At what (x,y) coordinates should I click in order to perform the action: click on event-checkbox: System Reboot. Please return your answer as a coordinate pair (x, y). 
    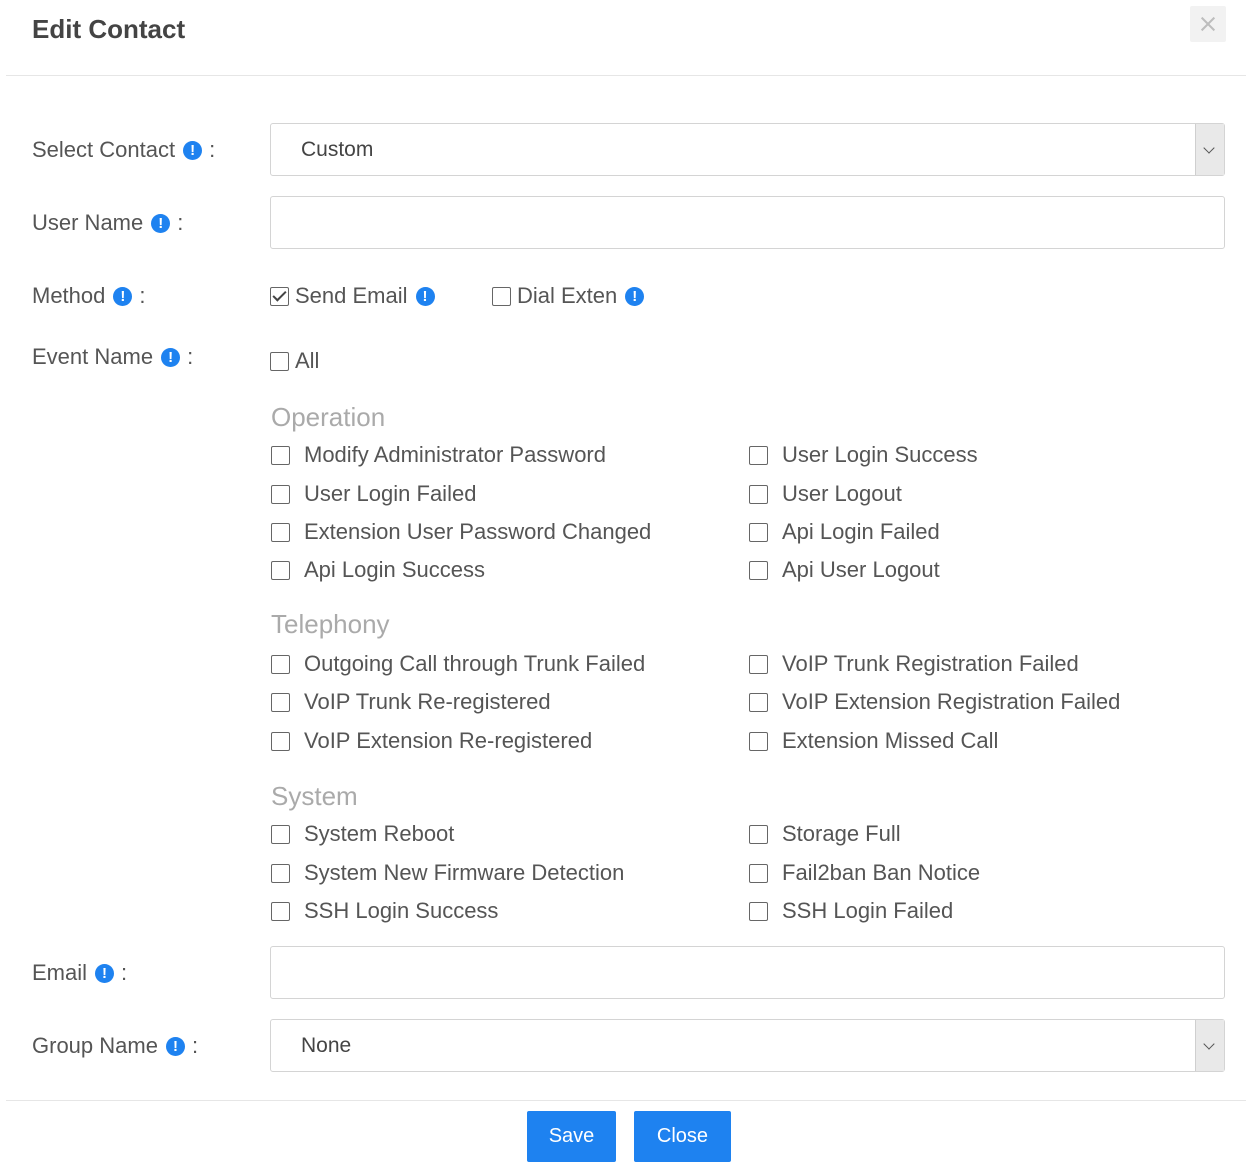
    Looking at the image, I should click on (362, 834).